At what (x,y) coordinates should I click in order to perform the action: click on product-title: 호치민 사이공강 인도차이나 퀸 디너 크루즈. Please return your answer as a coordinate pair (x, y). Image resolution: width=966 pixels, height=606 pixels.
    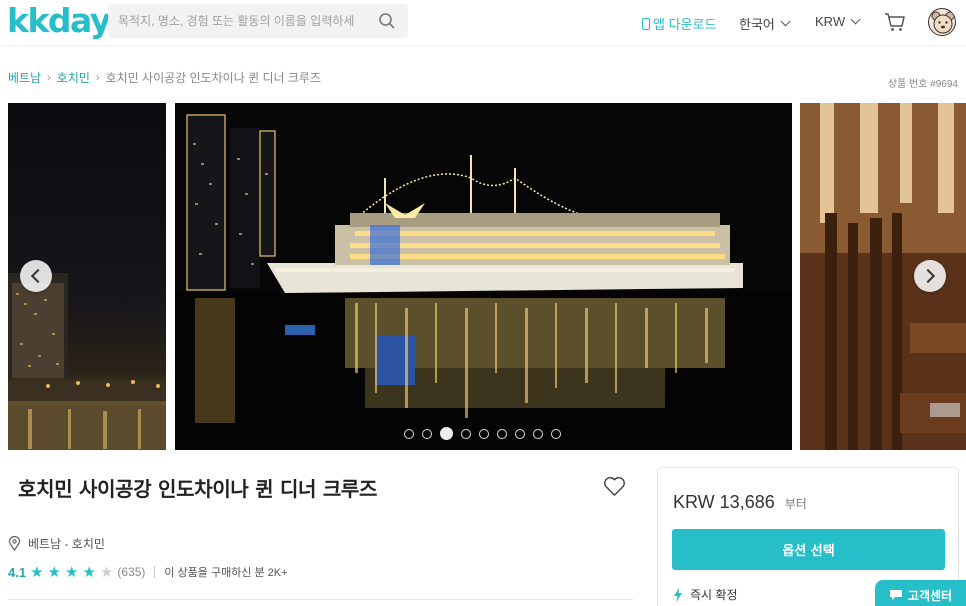
    Looking at the image, I should click on (198, 489).